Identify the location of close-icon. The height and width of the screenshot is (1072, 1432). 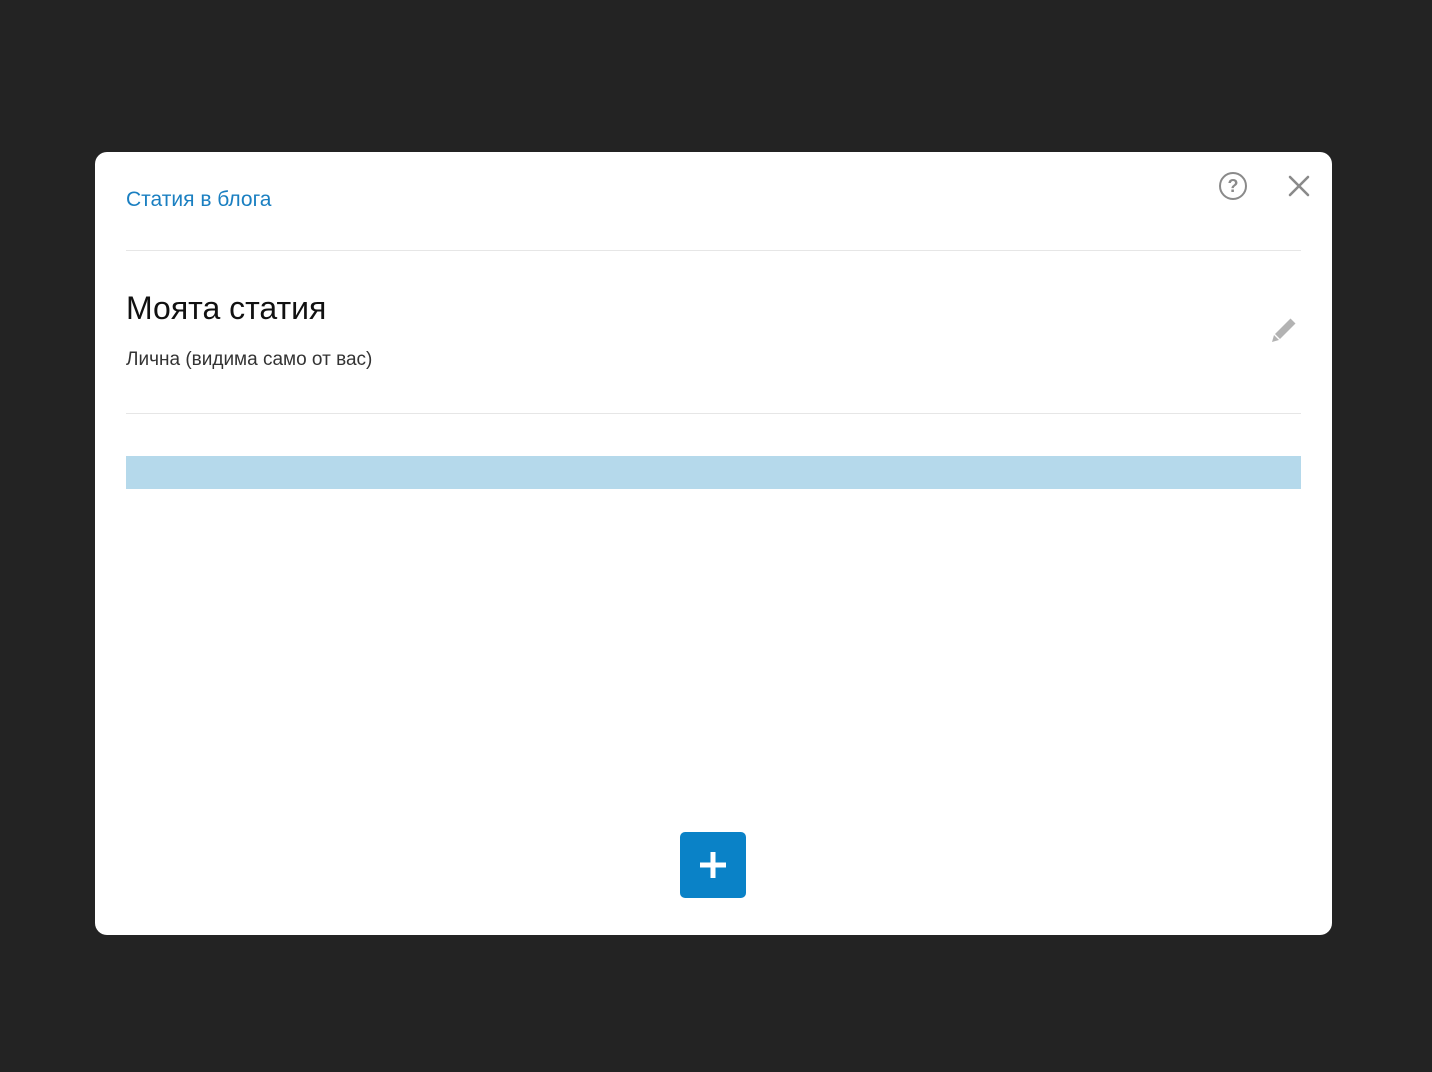
(1299, 186).